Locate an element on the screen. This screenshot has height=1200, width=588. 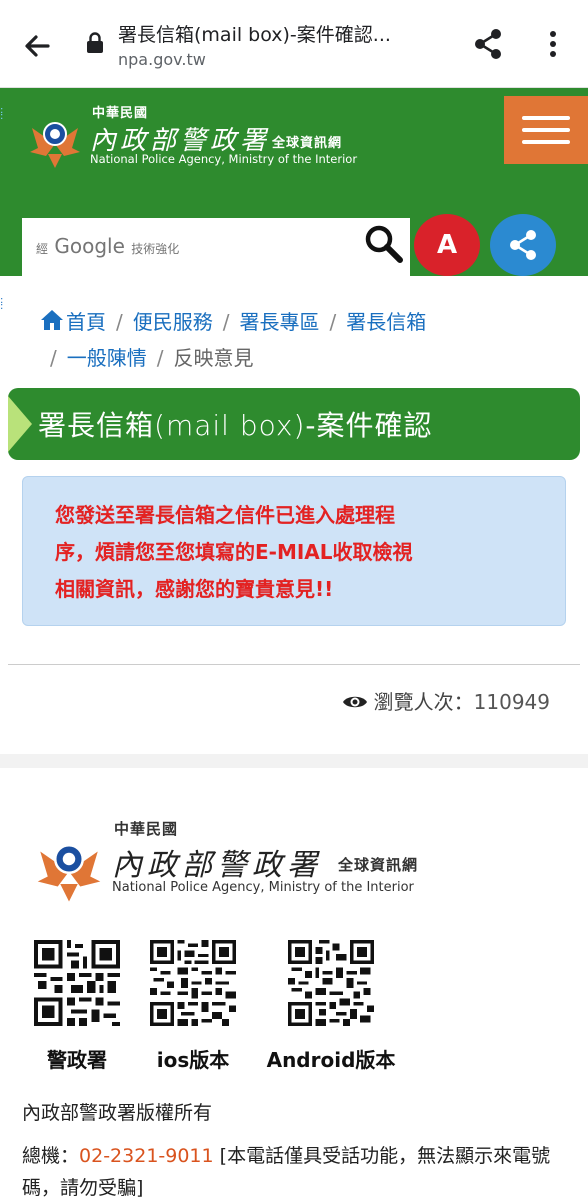
footer-logo-agency: 內政部警政署 is located at coordinates (217, 865).